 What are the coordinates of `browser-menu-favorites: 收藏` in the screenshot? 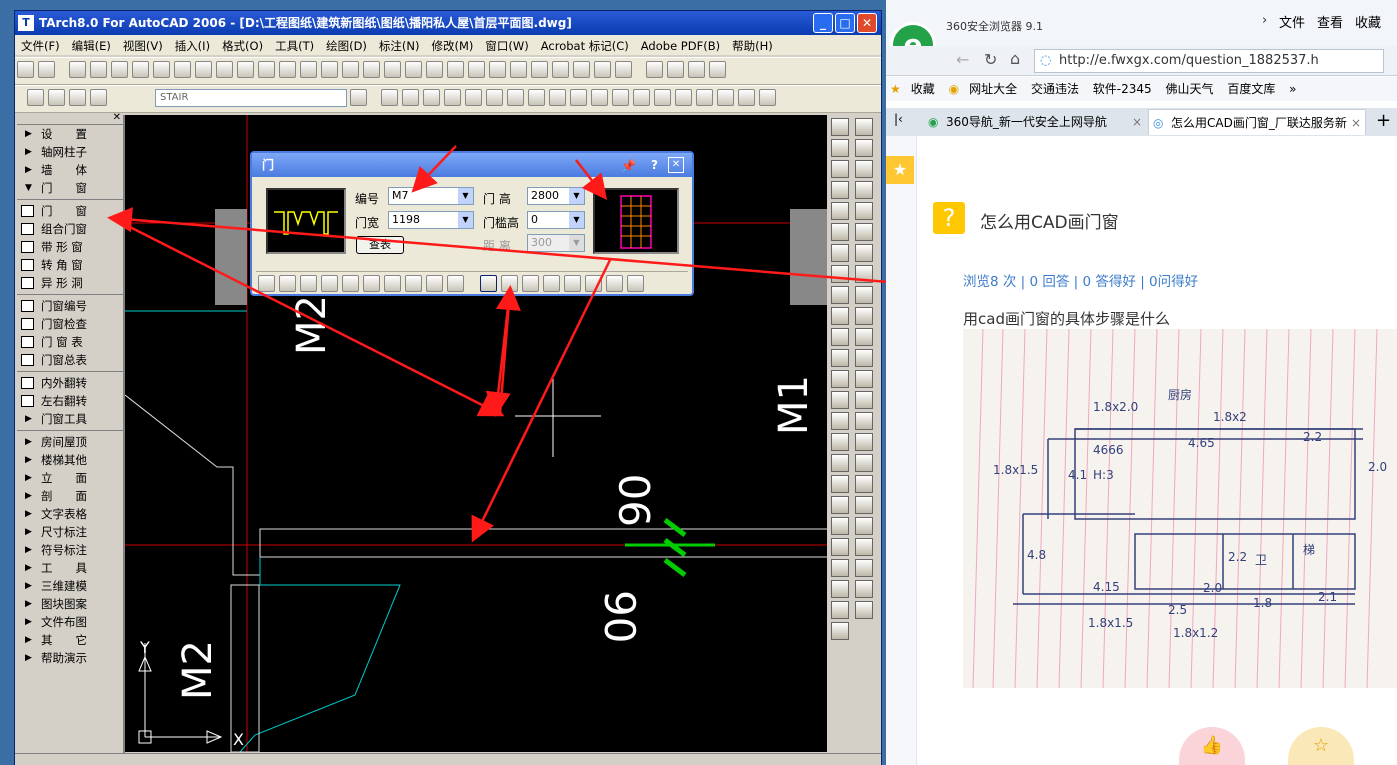 It's located at (1368, 21).